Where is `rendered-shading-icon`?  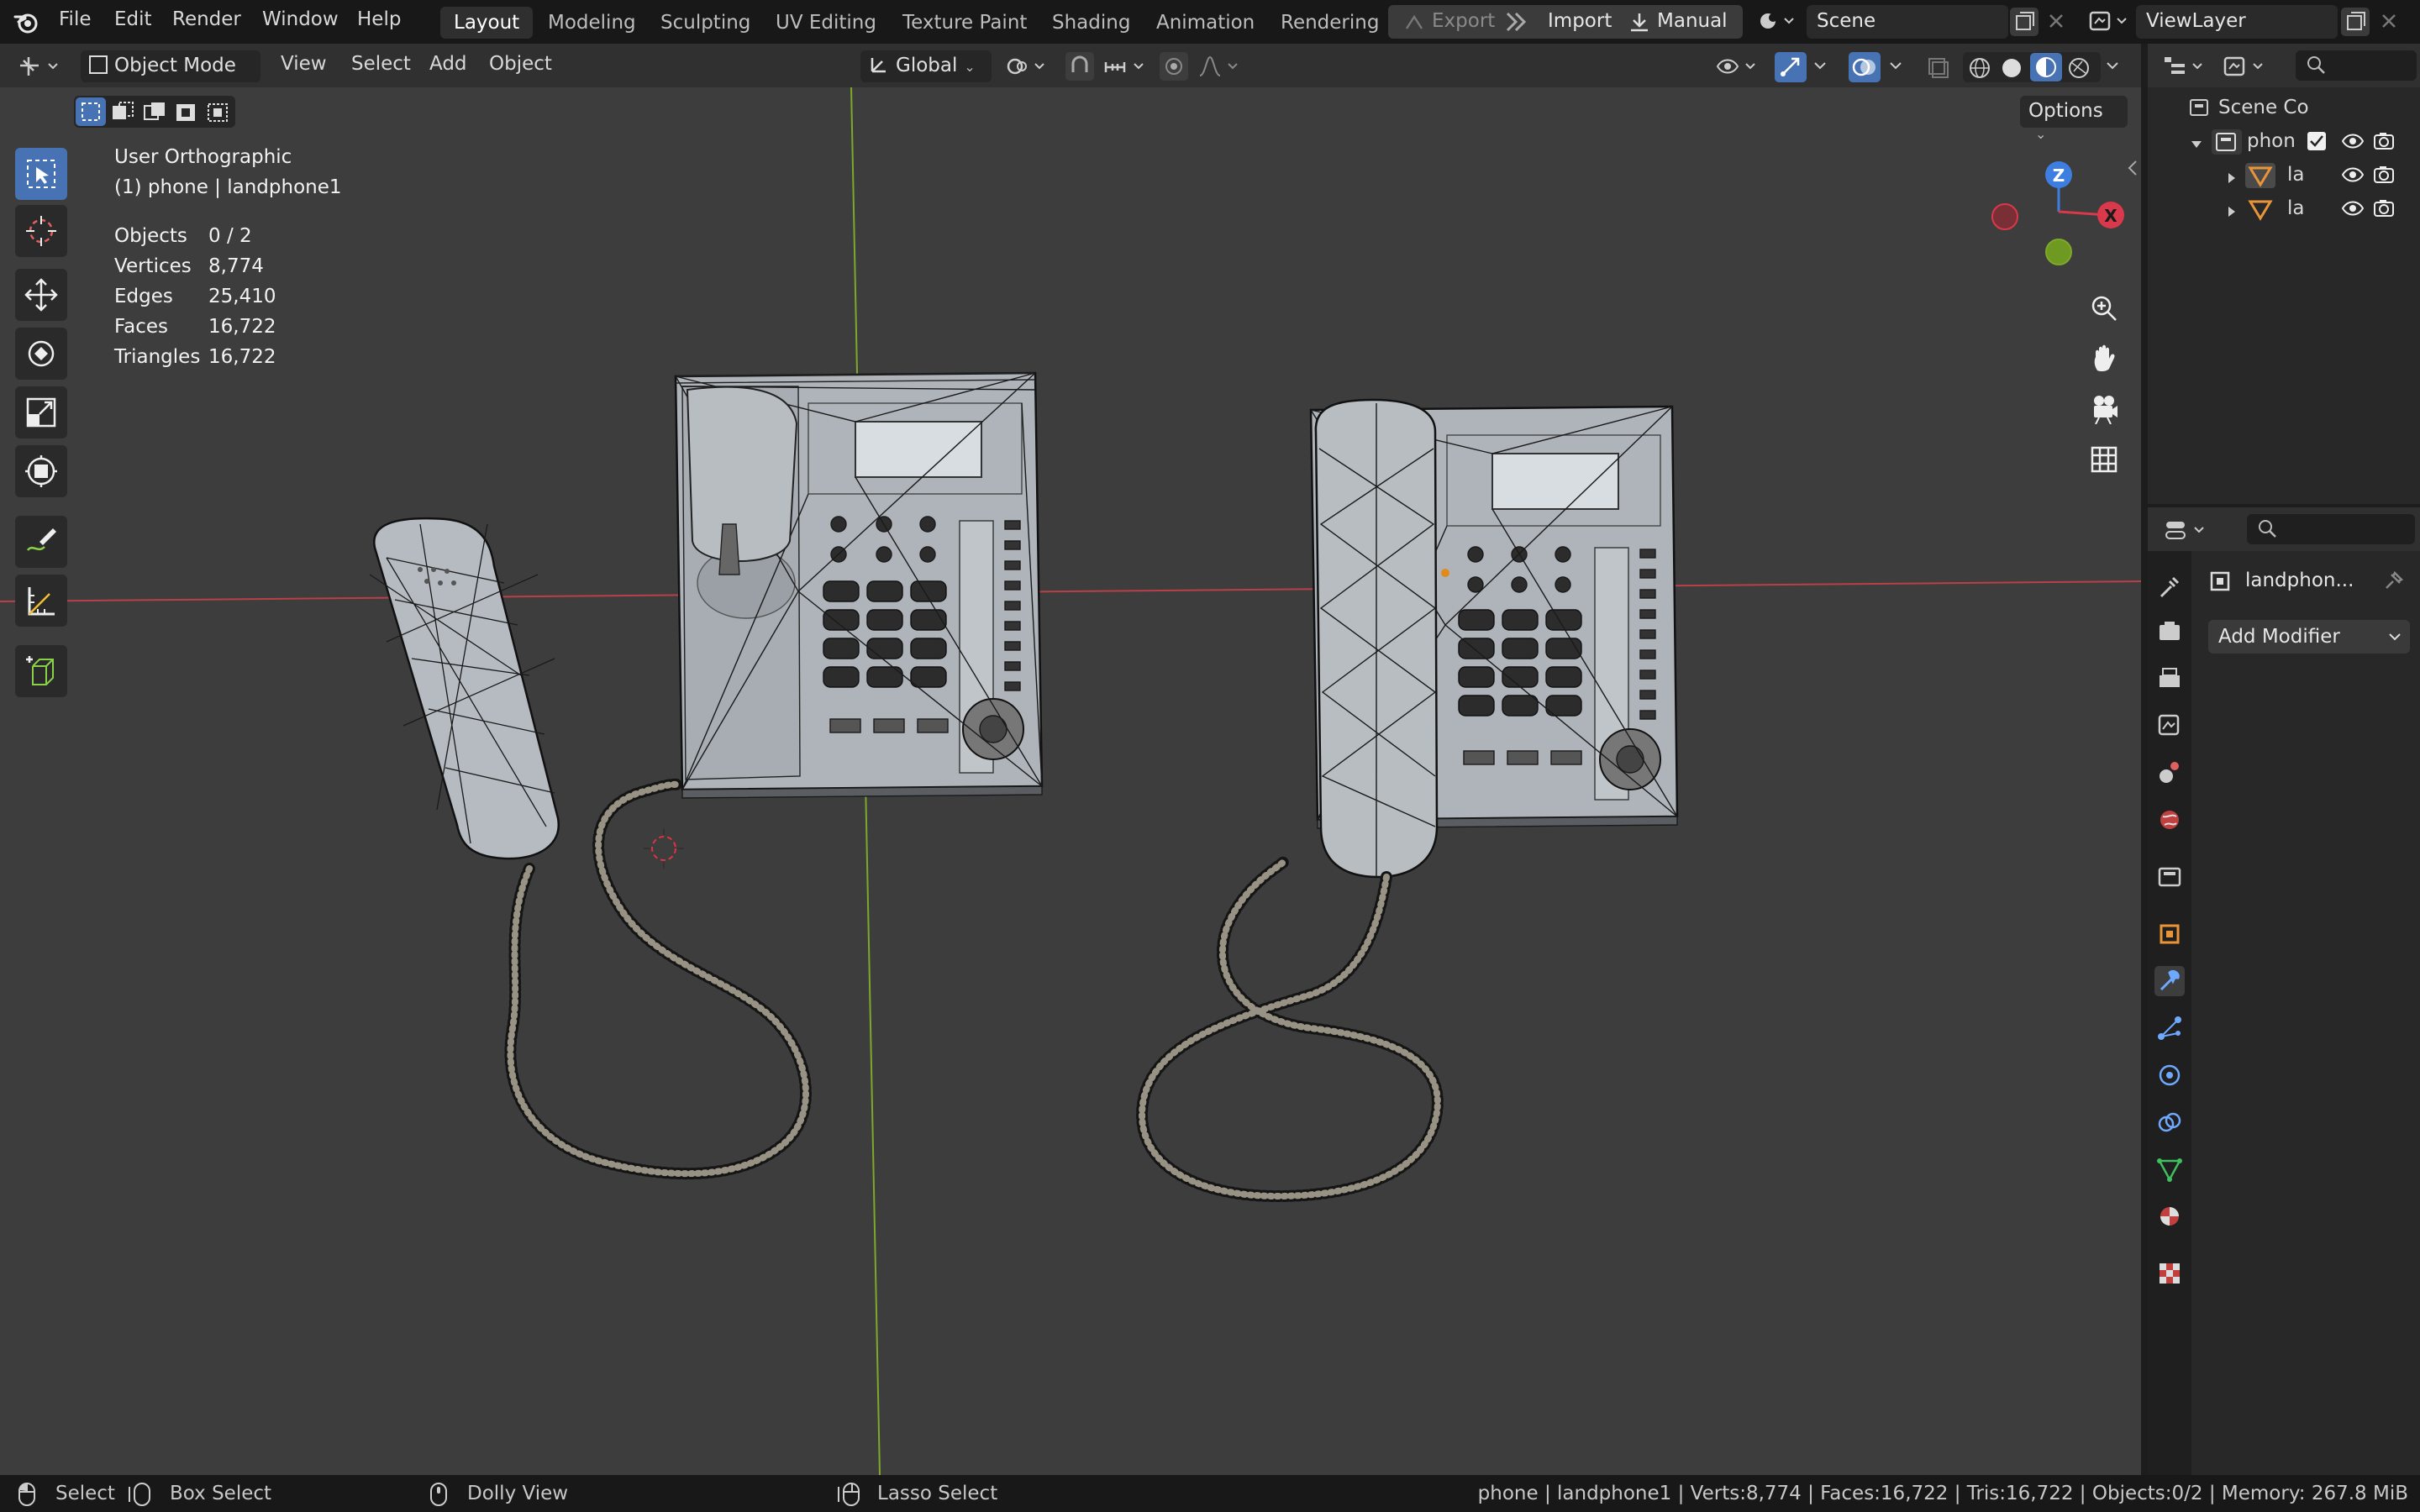
rendered-shading-icon is located at coordinates (2079, 70).